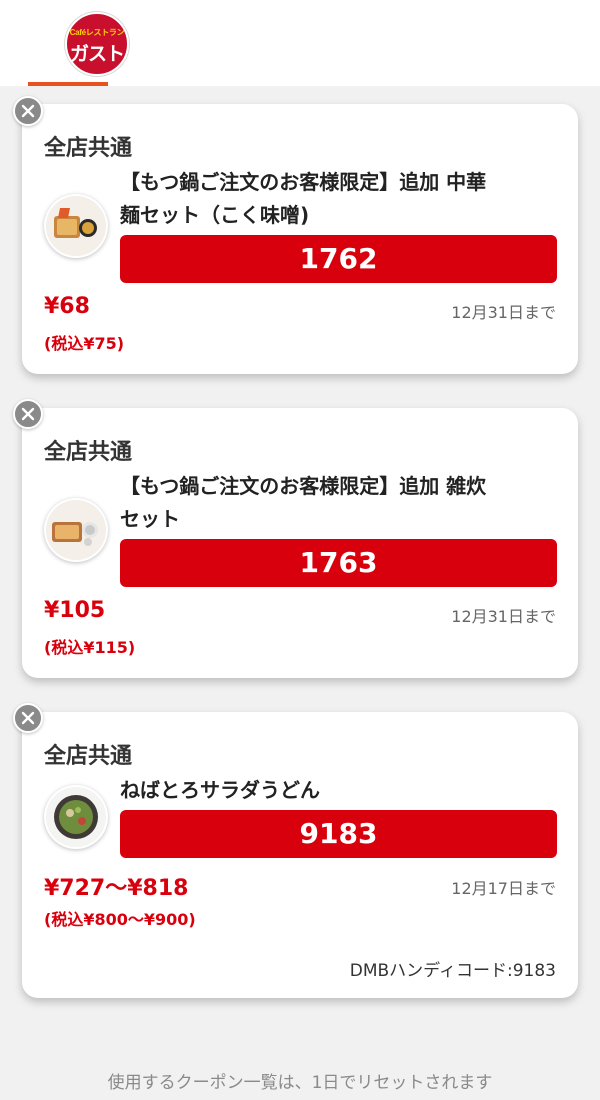  Describe the element at coordinates (338, 563) in the screenshot. I see `coupon-code-button: 1763` at that location.